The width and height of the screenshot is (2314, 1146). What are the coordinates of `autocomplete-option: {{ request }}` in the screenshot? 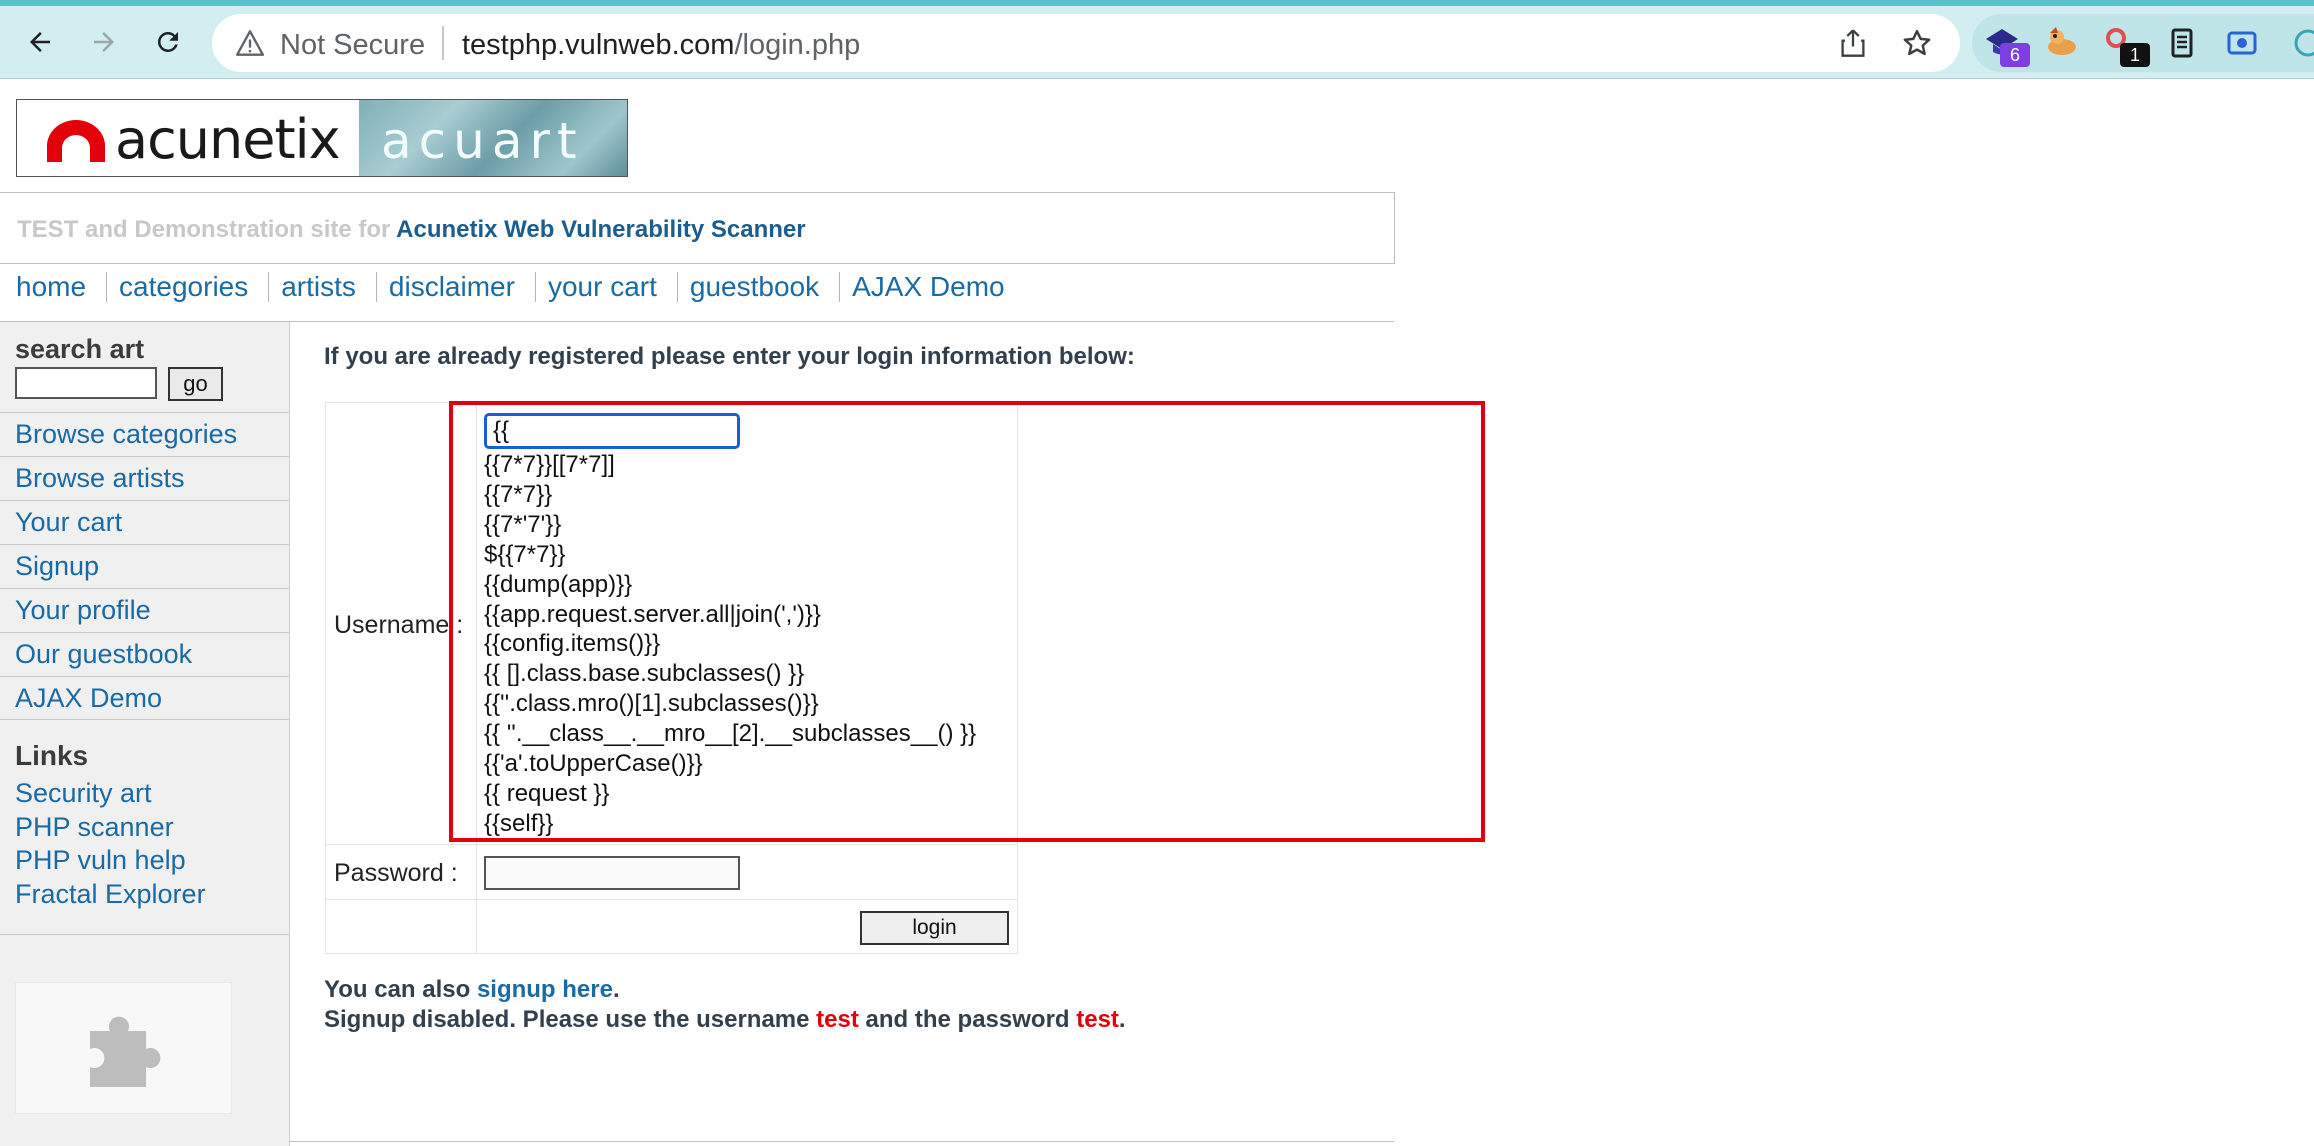 It's located at (730, 794).